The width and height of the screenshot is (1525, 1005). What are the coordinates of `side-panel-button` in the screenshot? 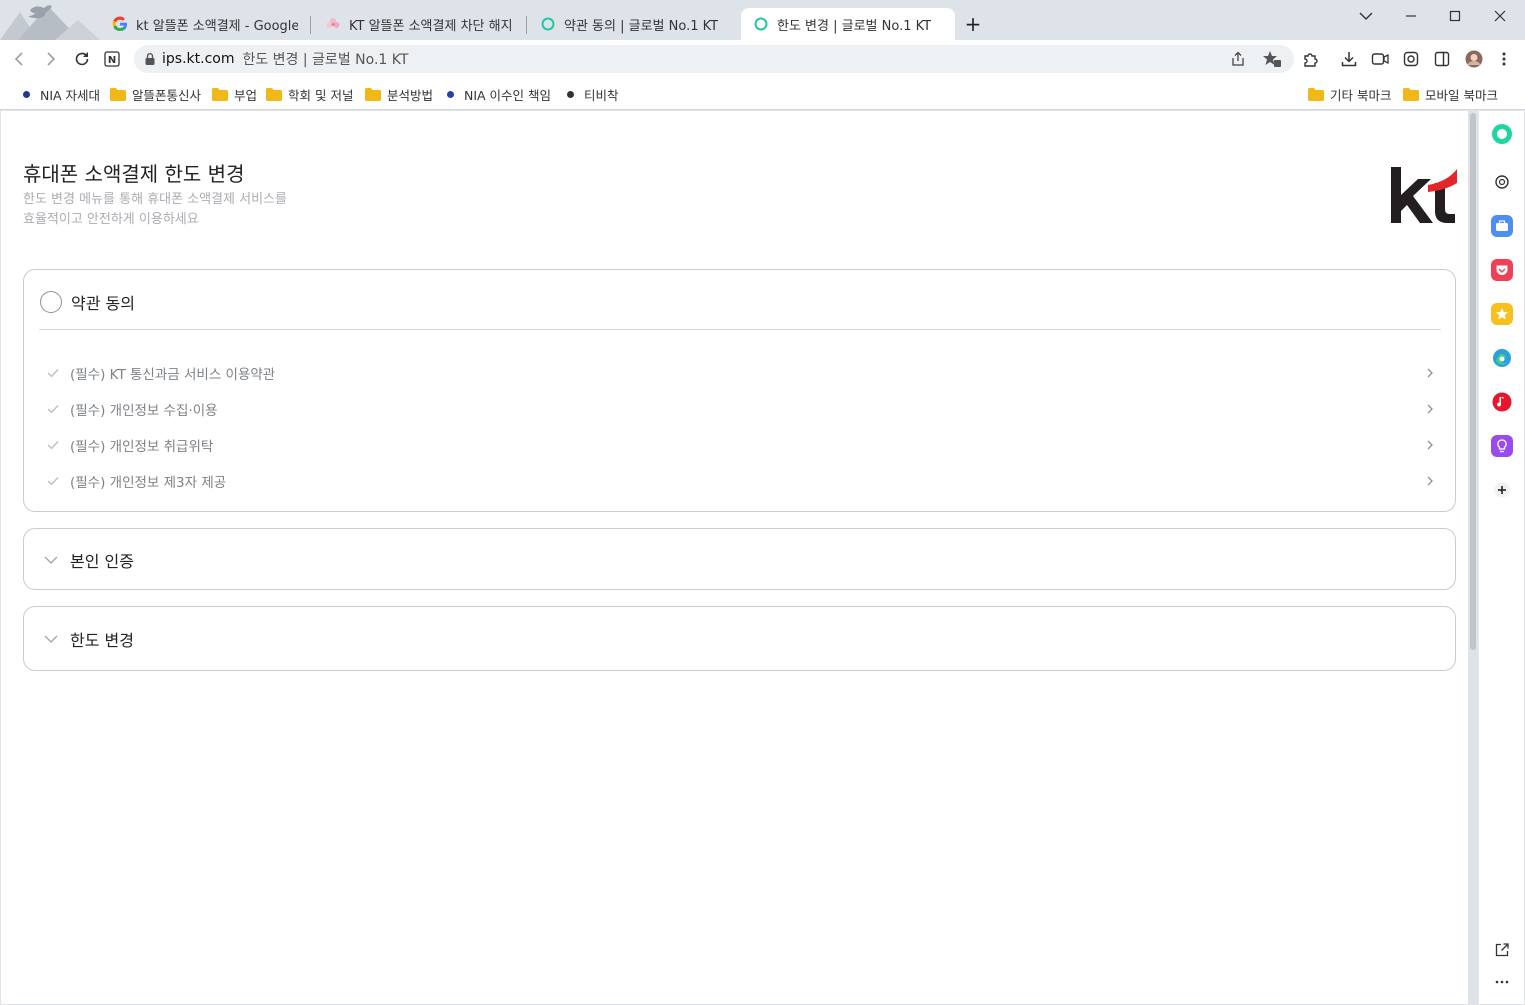 It's located at (1442, 59).